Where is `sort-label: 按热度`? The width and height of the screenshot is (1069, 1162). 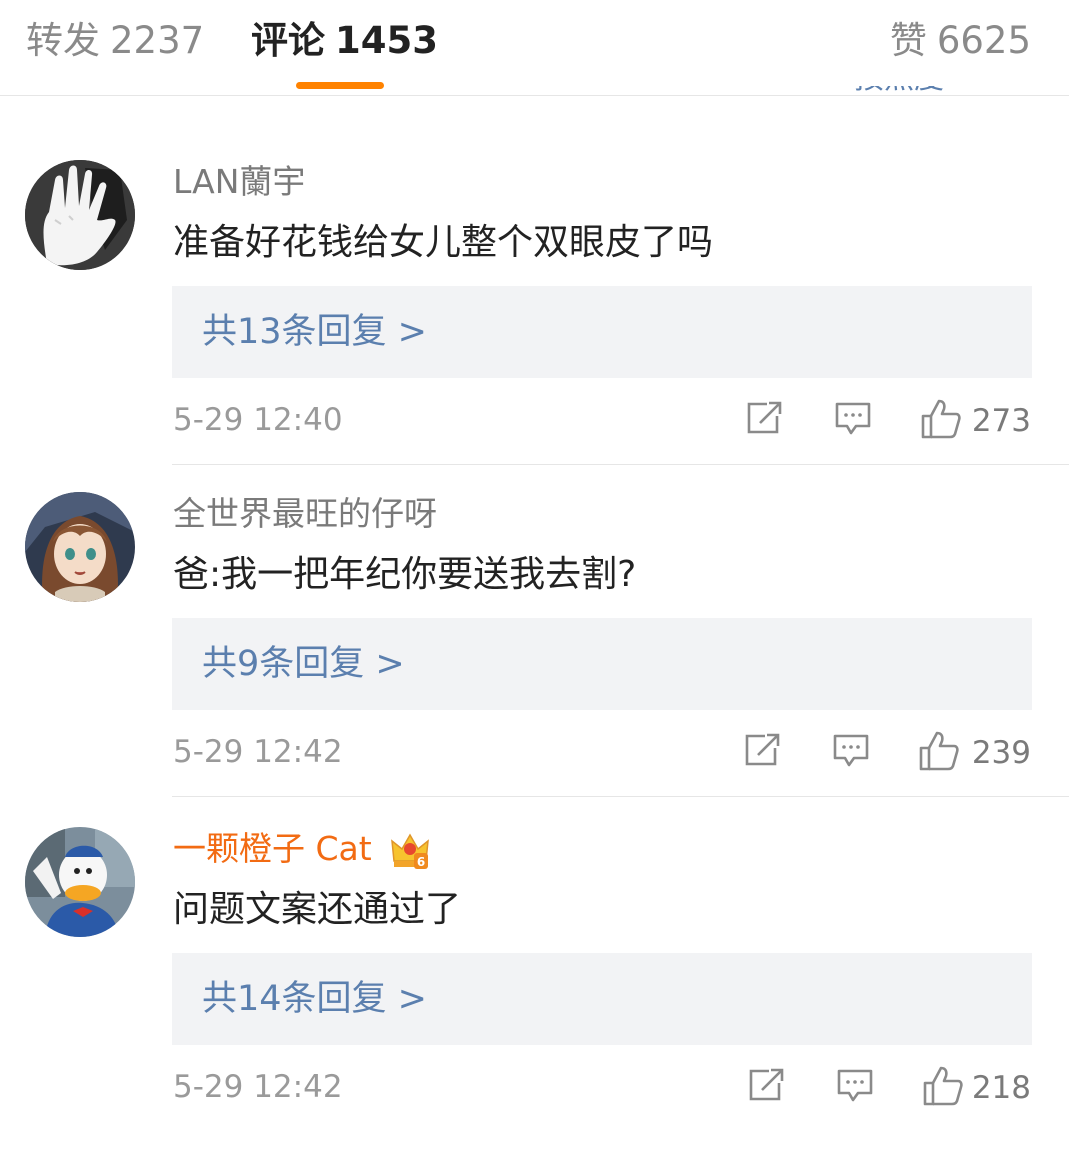 sort-label: 按热度 is located at coordinates (899, 90).